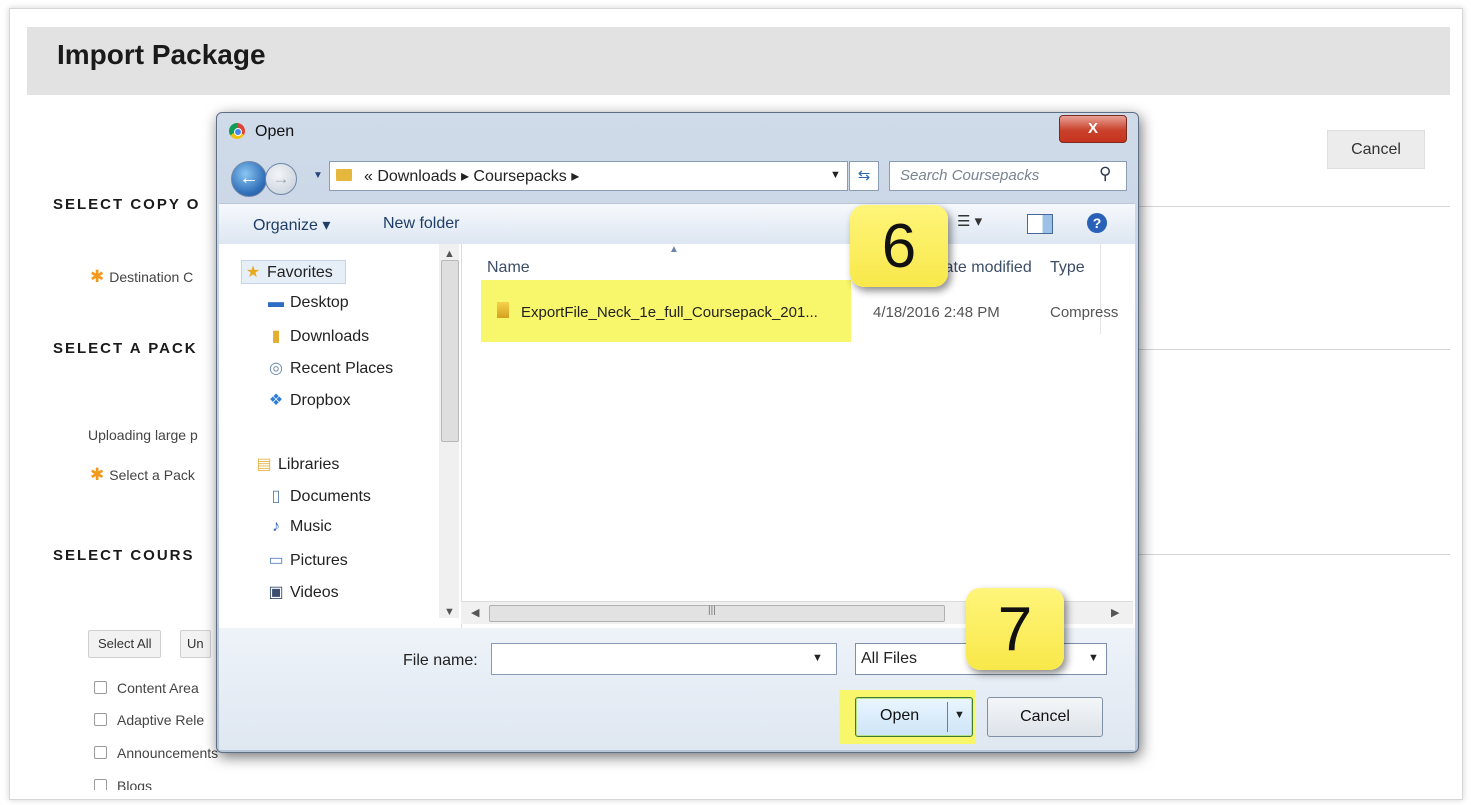 Image resolution: width=1471 pixels, height=805 pixels. I want to click on file-type-value: All Files, so click(889, 658).